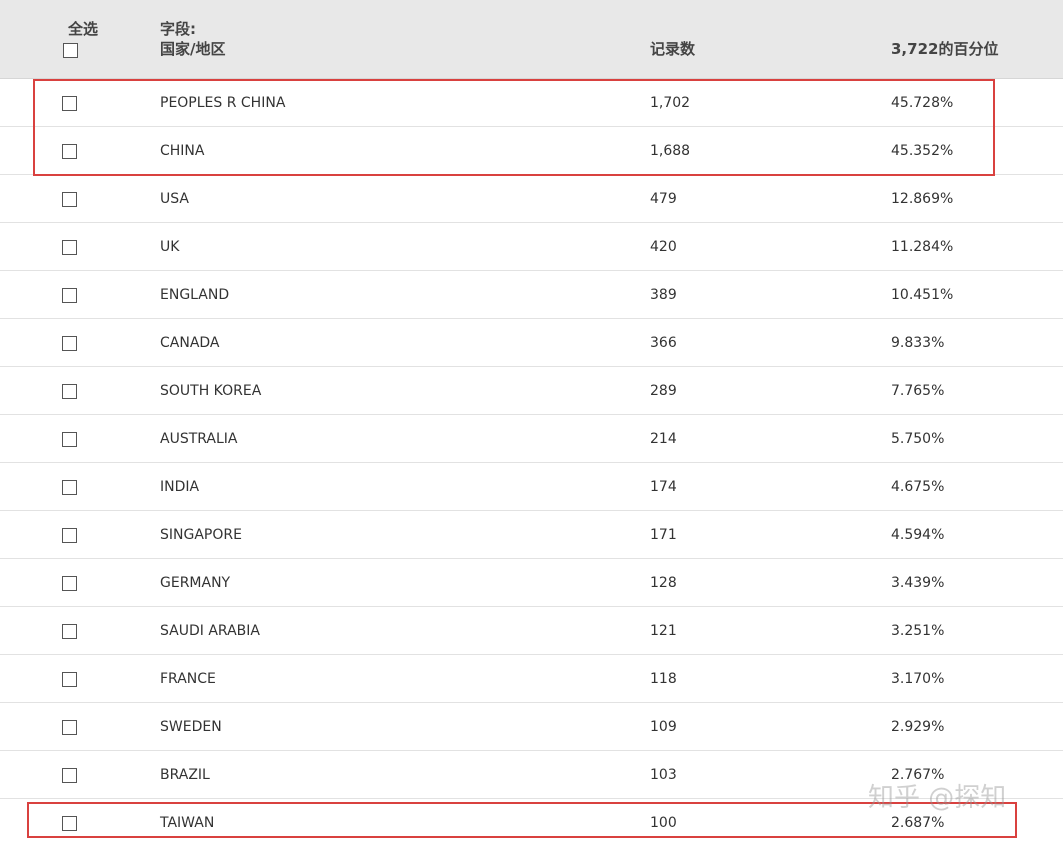  Describe the element at coordinates (922, 295) in the screenshot. I see `percent-value: 10.451%` at that location.